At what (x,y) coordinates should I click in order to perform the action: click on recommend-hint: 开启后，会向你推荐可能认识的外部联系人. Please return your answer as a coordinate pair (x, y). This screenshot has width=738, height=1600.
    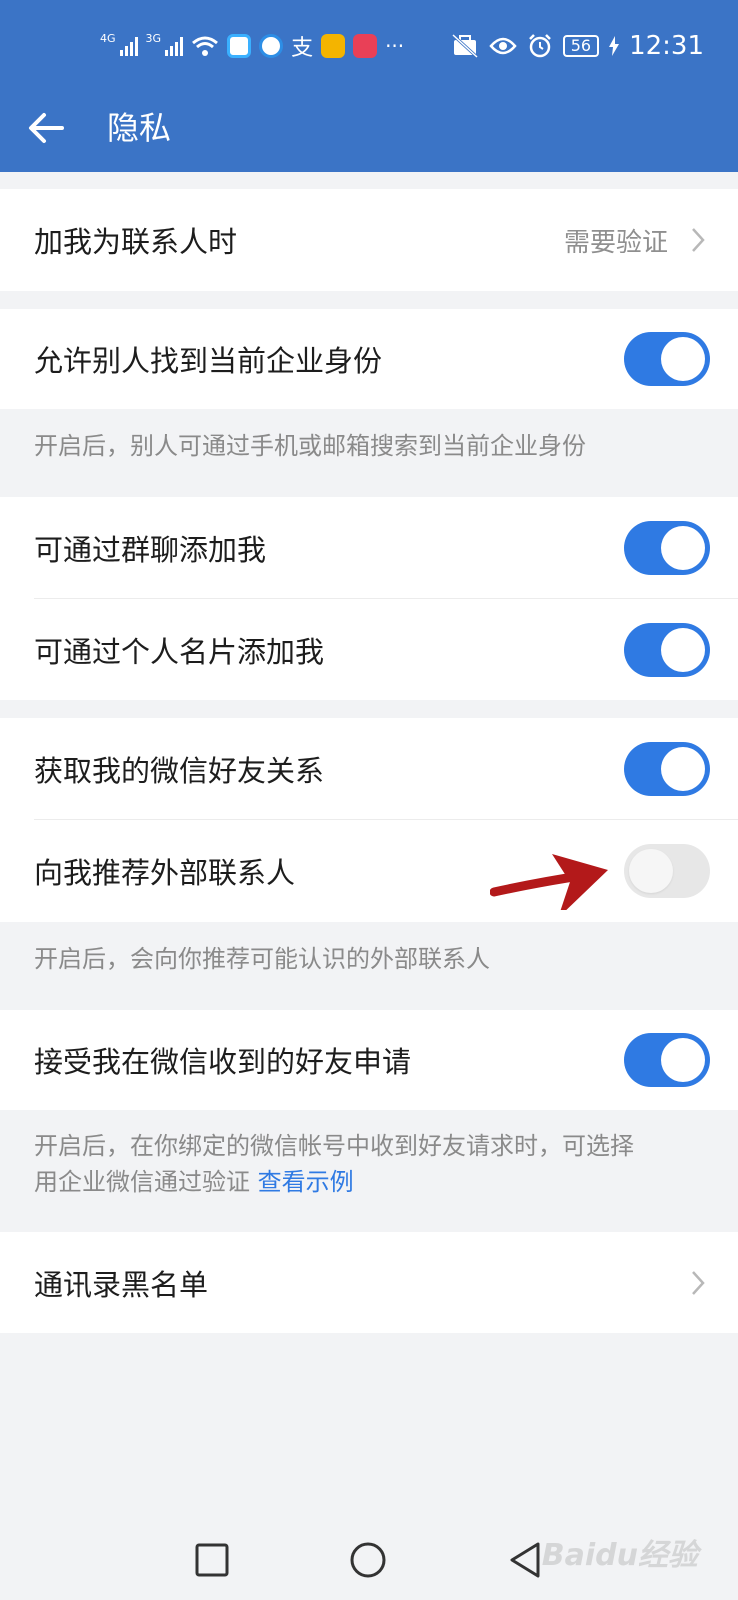
    Looking at the image, I should click on (262, 959).